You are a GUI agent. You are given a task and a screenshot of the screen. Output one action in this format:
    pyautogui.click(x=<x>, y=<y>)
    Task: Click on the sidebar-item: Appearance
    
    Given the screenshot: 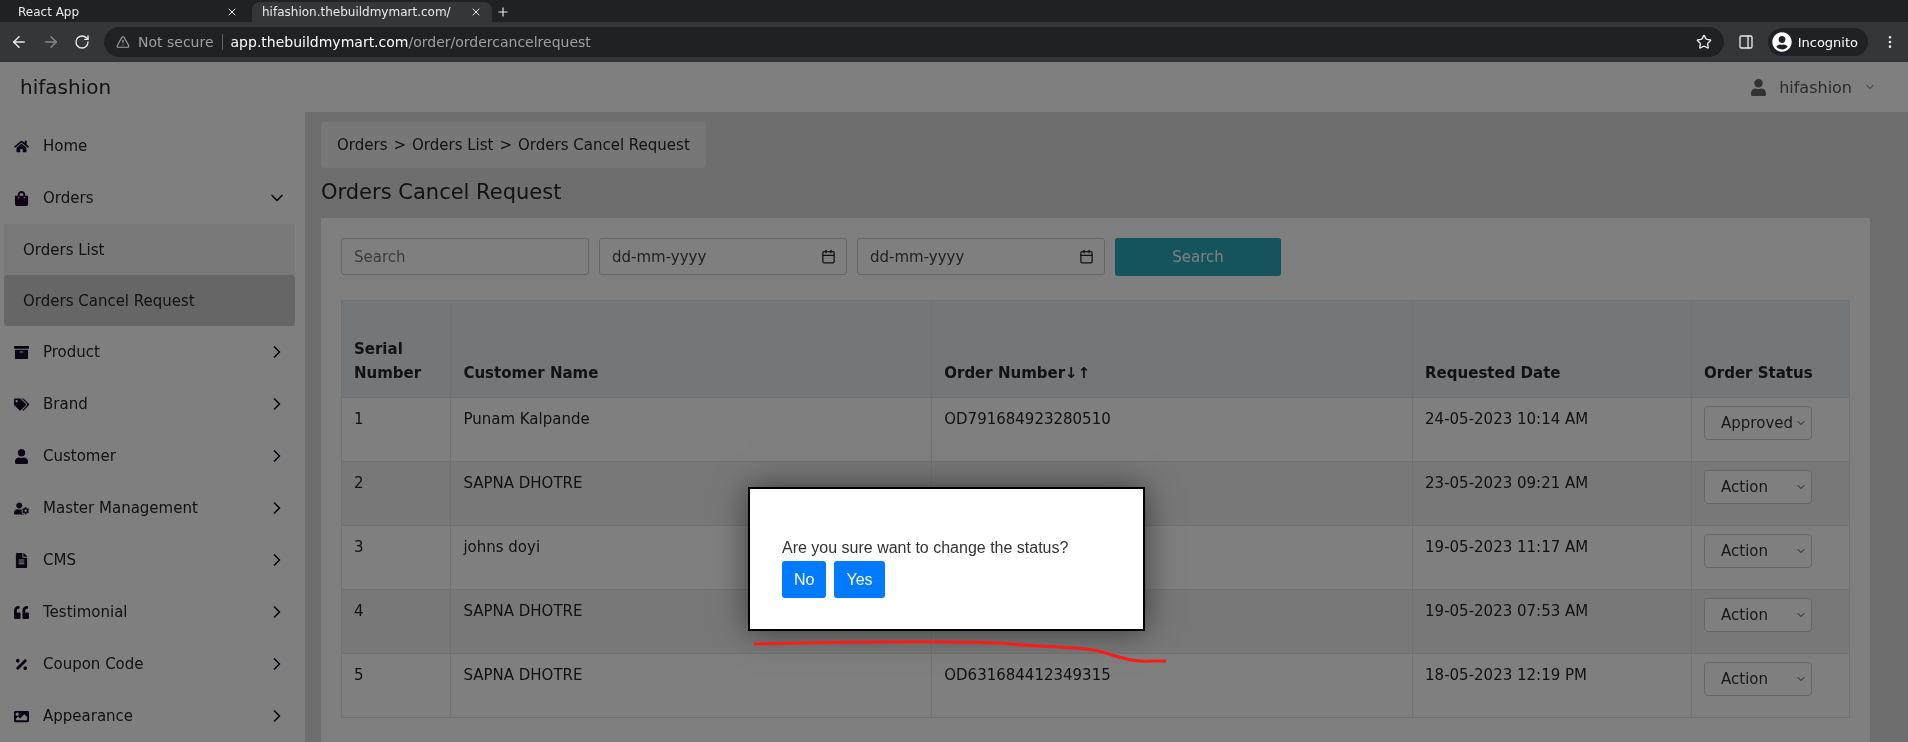 What is the action you would take?
    pyautogui.click(x=152, y=716)
    